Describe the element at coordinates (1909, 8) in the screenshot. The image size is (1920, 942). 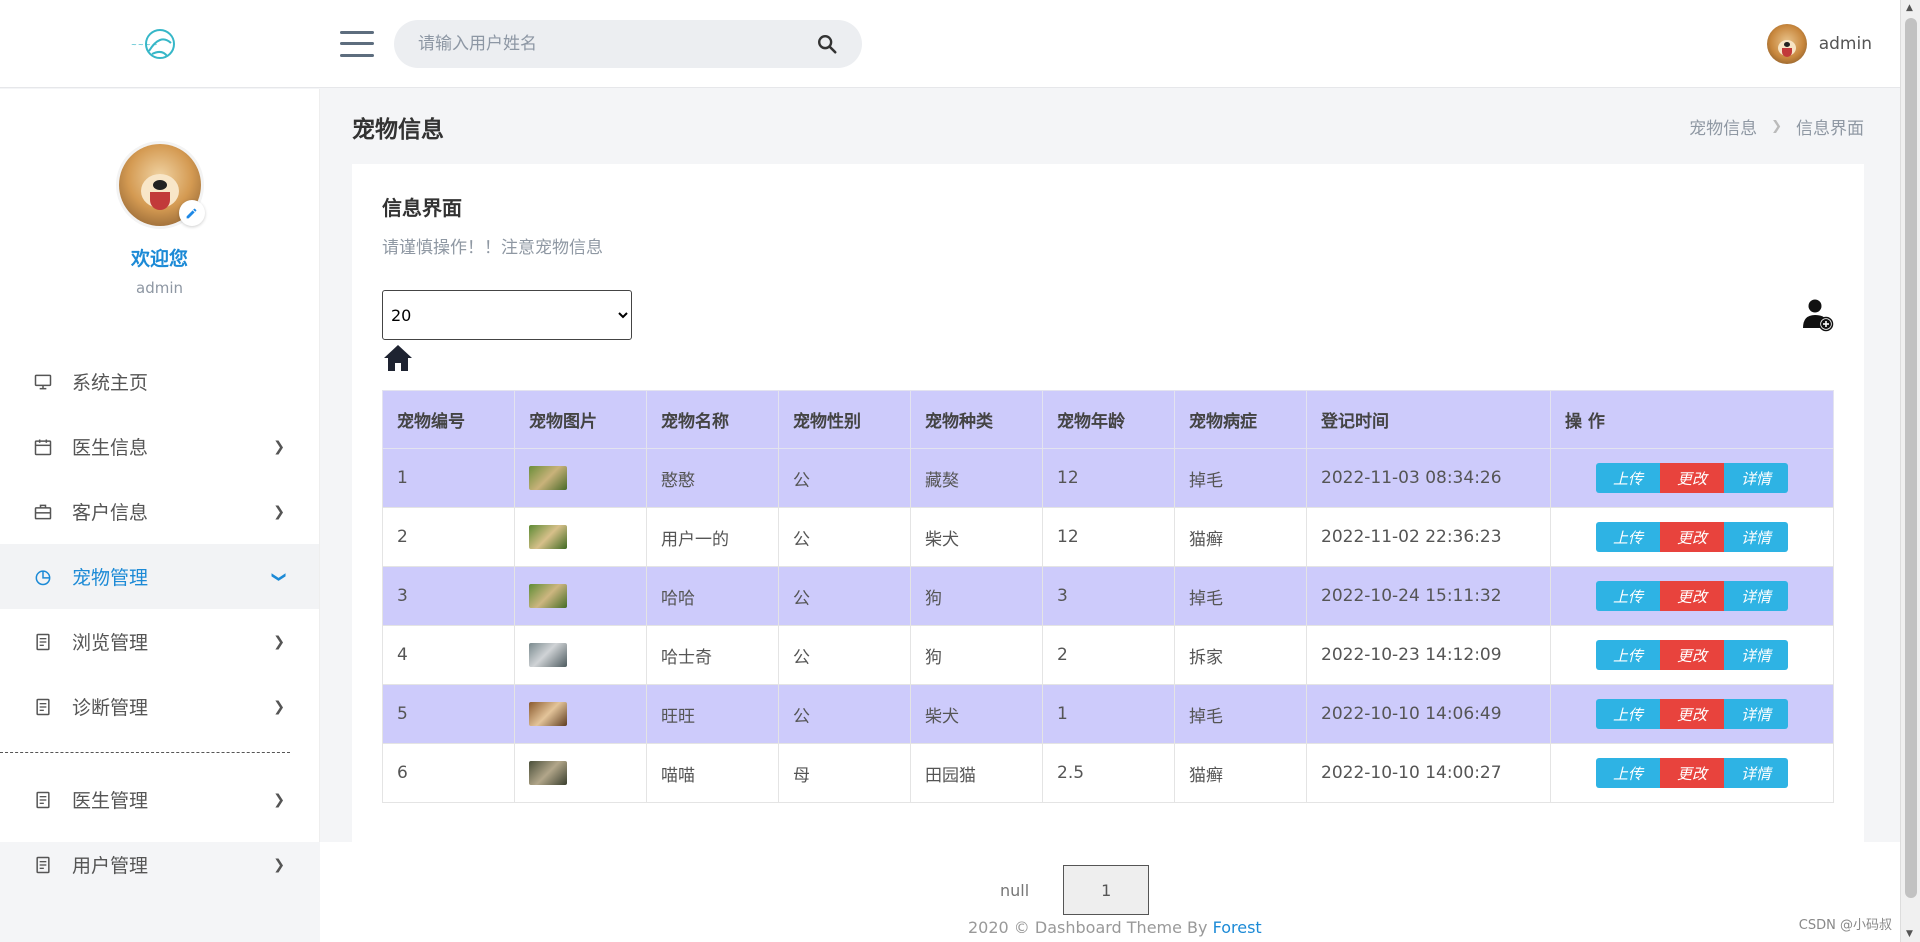
I see `scroll-up-icon: ▲` at that location.